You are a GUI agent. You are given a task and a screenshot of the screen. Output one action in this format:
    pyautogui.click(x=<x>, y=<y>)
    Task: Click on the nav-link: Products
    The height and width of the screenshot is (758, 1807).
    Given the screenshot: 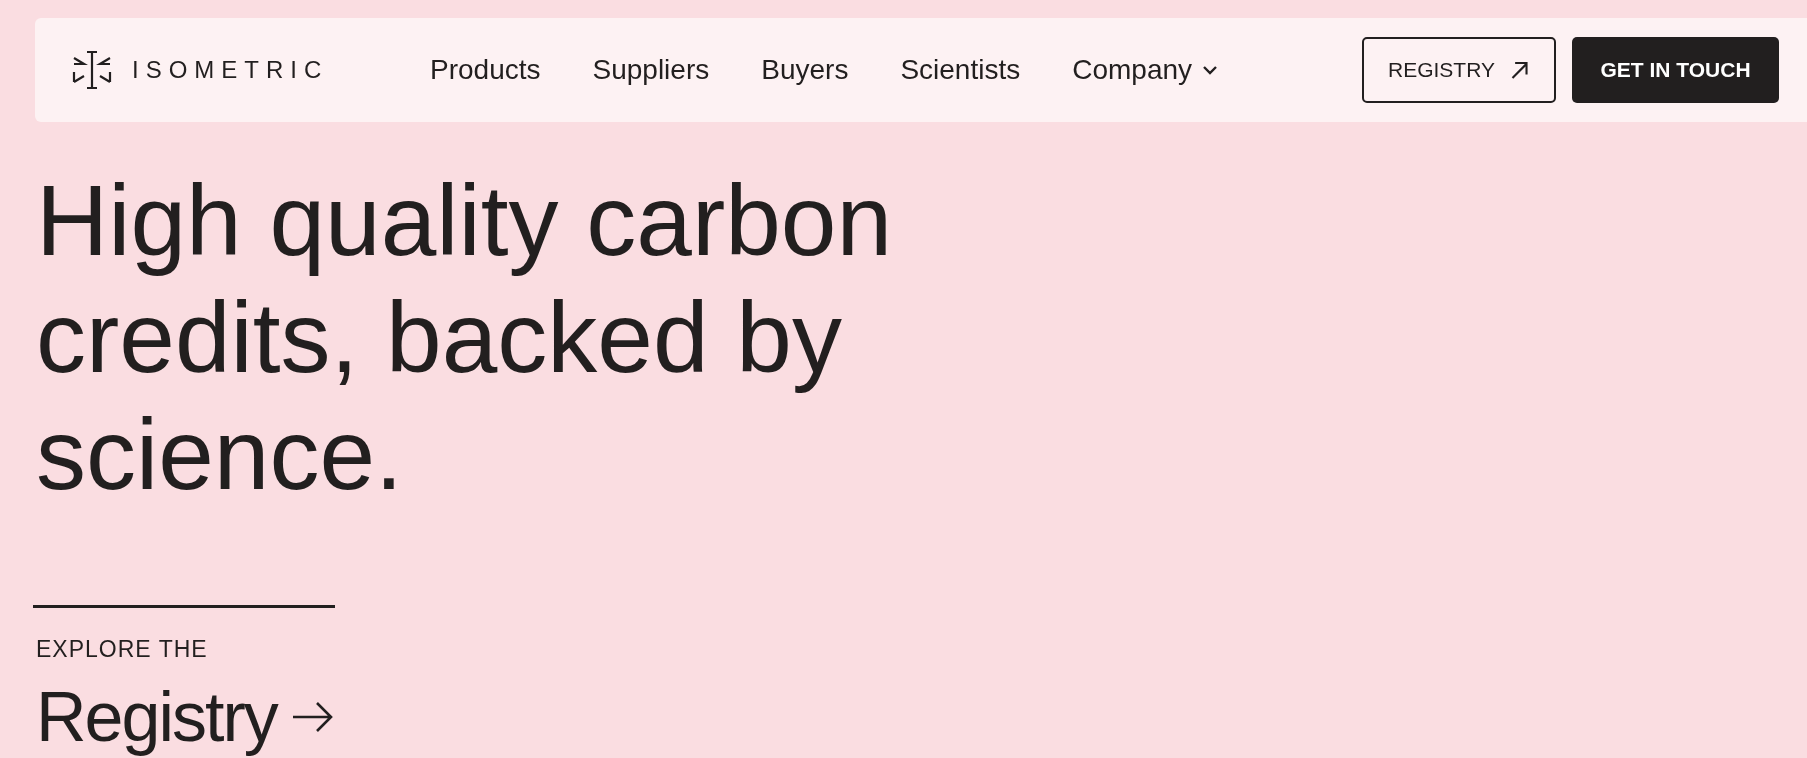 What is the action you would take?
    pyautogui.click(x=485, y=70)
    